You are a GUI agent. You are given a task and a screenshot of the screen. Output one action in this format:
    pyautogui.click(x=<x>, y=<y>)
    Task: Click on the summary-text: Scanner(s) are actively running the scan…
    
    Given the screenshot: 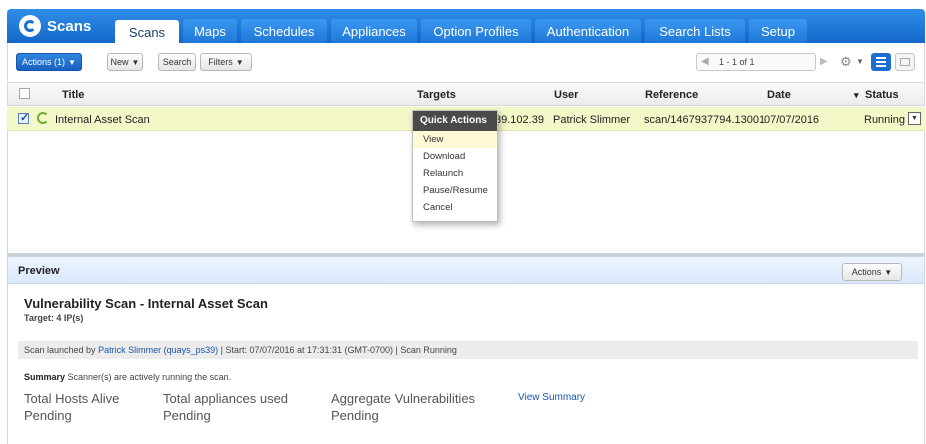 What is the action you would take?
    pyautogui.click(x=148, y=377)
    